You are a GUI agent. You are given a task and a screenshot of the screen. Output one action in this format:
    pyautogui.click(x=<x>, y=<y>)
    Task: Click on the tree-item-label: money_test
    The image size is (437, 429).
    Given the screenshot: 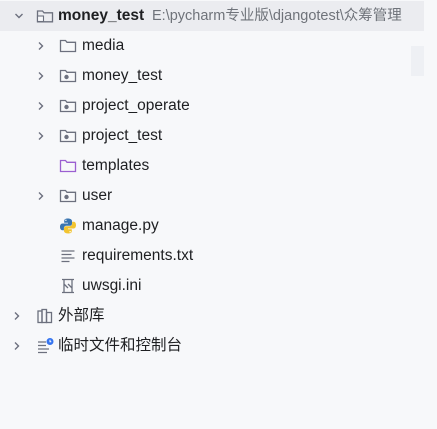 What is the action you would take?
    pyautogui.click(x=122, y=75)
    